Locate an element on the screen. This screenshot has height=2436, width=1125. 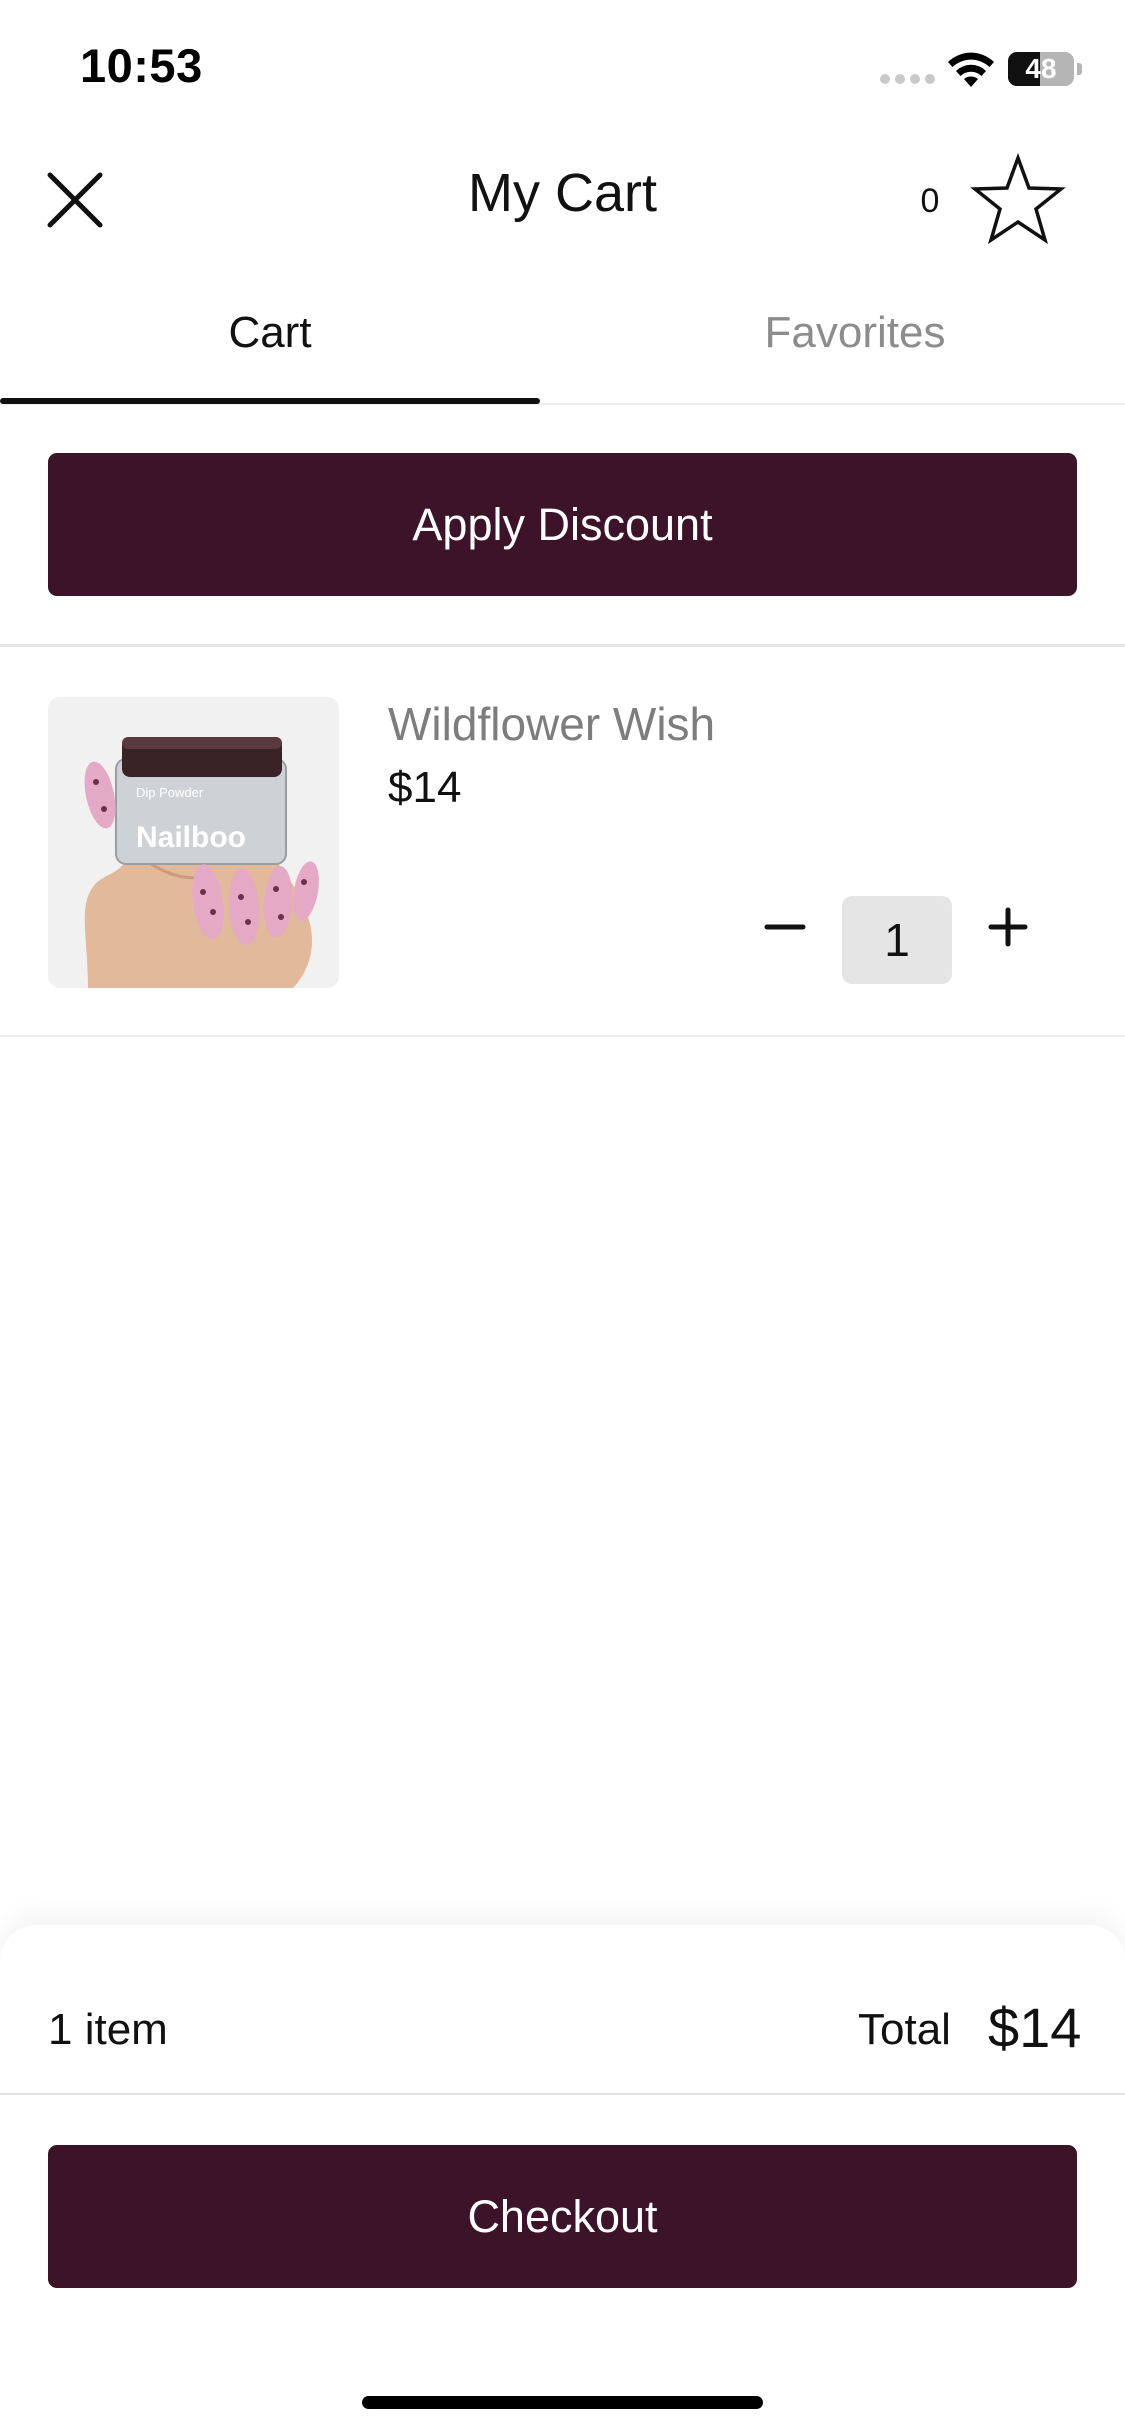
quantity-value: 1 is located at coordinates (897, 940).